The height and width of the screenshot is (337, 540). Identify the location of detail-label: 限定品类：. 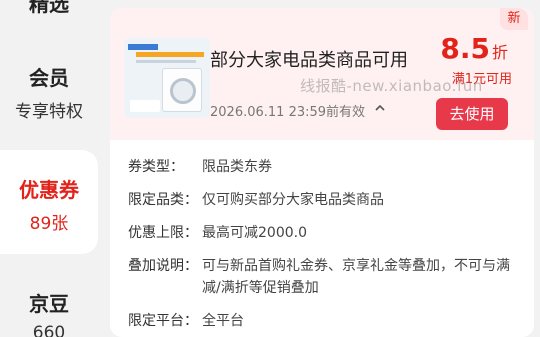
(163, 200).